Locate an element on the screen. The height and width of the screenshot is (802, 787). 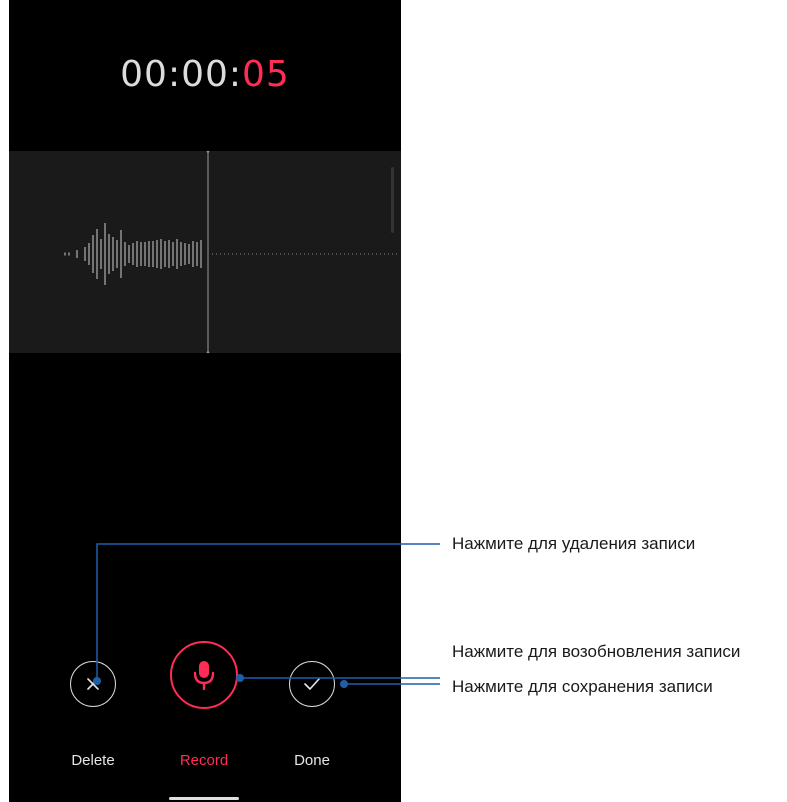
callout-line-delete is located at coordinates (268, 612).